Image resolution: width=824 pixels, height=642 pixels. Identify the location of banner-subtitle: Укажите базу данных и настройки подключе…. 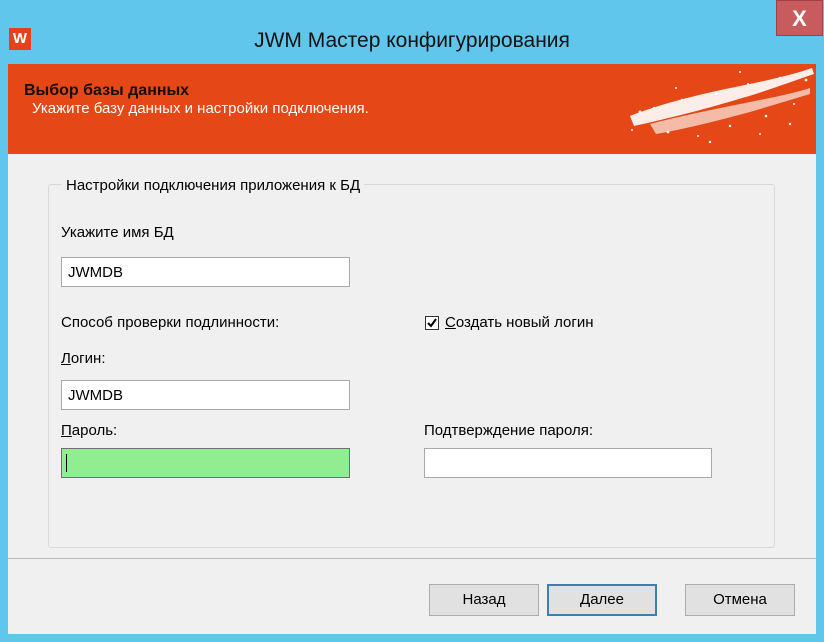
(200, 108).